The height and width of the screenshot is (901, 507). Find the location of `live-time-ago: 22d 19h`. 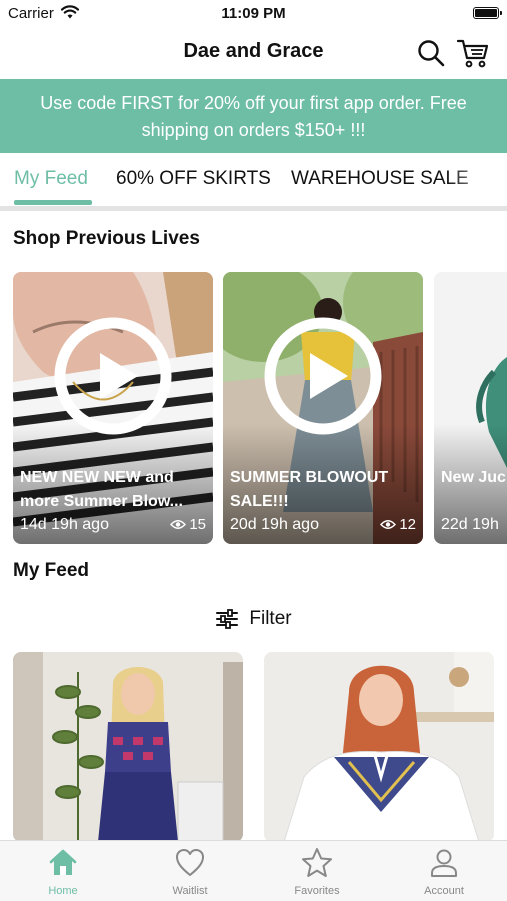

live-time-ago: 22d 19h is located at coordinates (470, 524).